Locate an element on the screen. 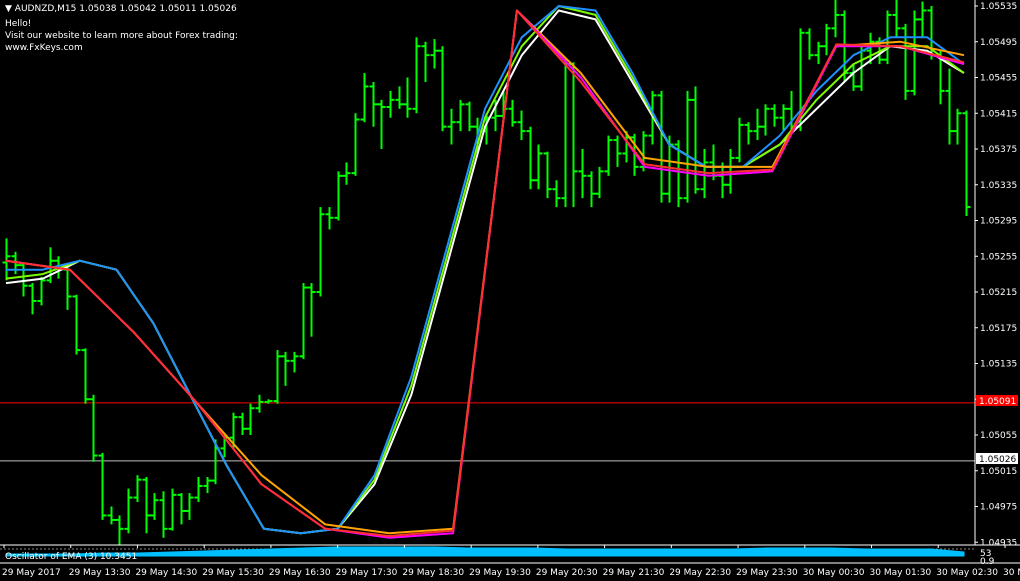 This screenshot has height=581, width=1020. x-tick-label: 30 May 02:30 is located at coordinates (967, 573).